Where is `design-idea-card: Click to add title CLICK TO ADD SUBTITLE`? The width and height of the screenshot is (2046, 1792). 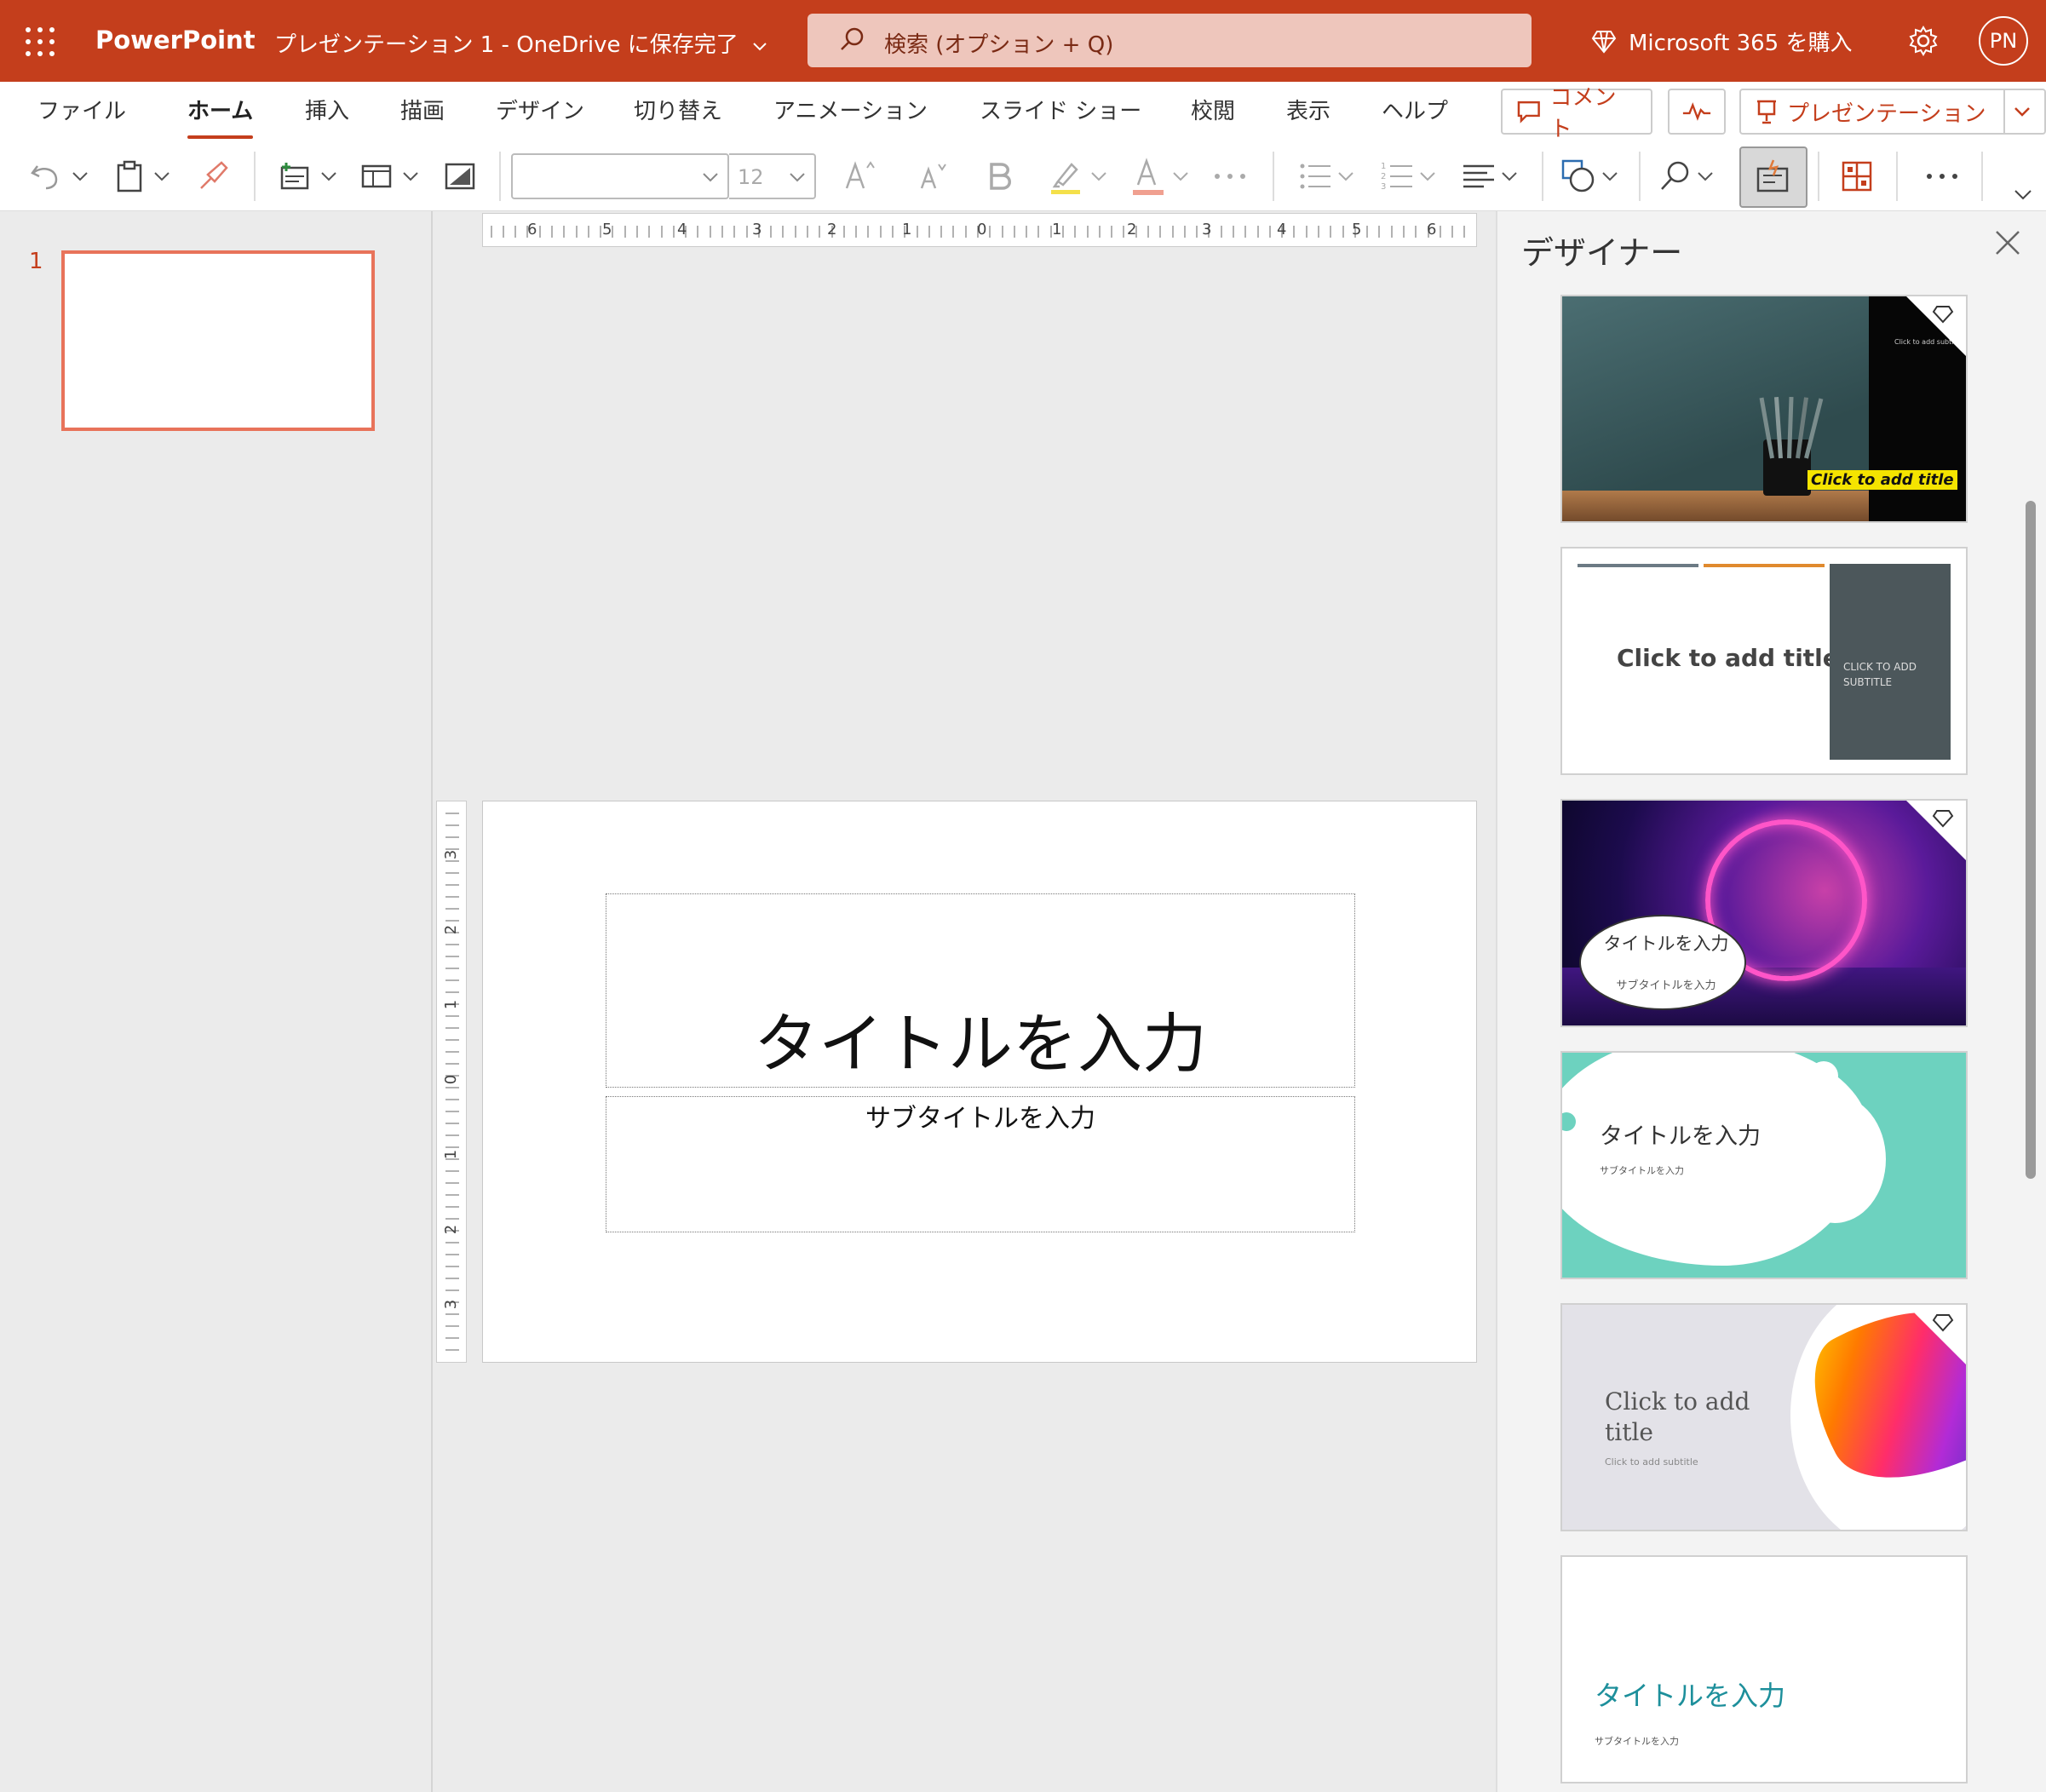 design-idea-card: Click to add title CLICK TO ADD SUBTITLE is located at coordinates (1764, 661).